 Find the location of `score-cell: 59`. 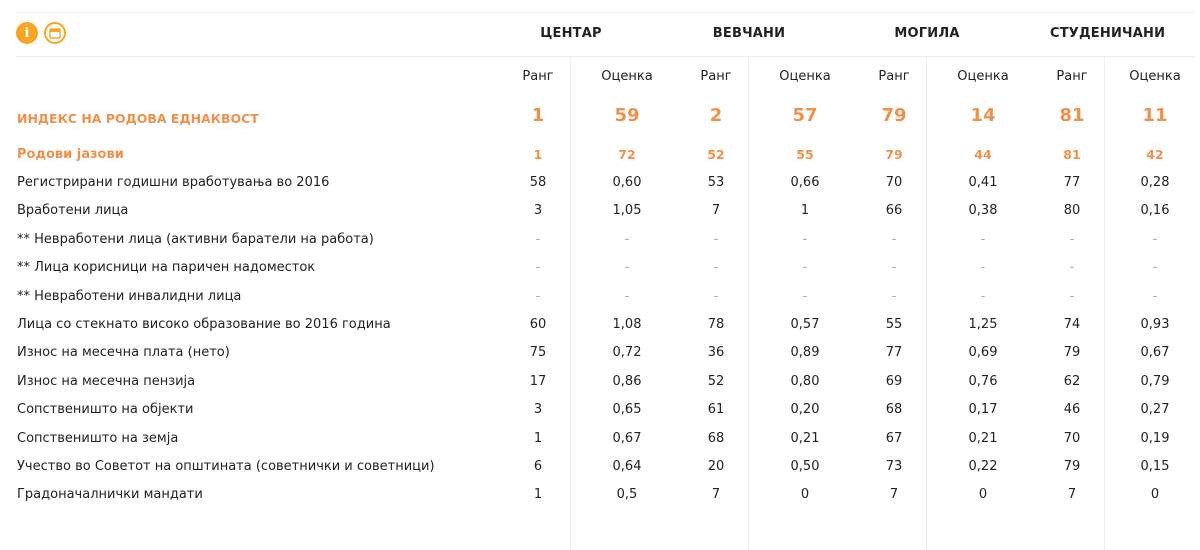

score-cell: 59 is located at coordinates (627, 115).